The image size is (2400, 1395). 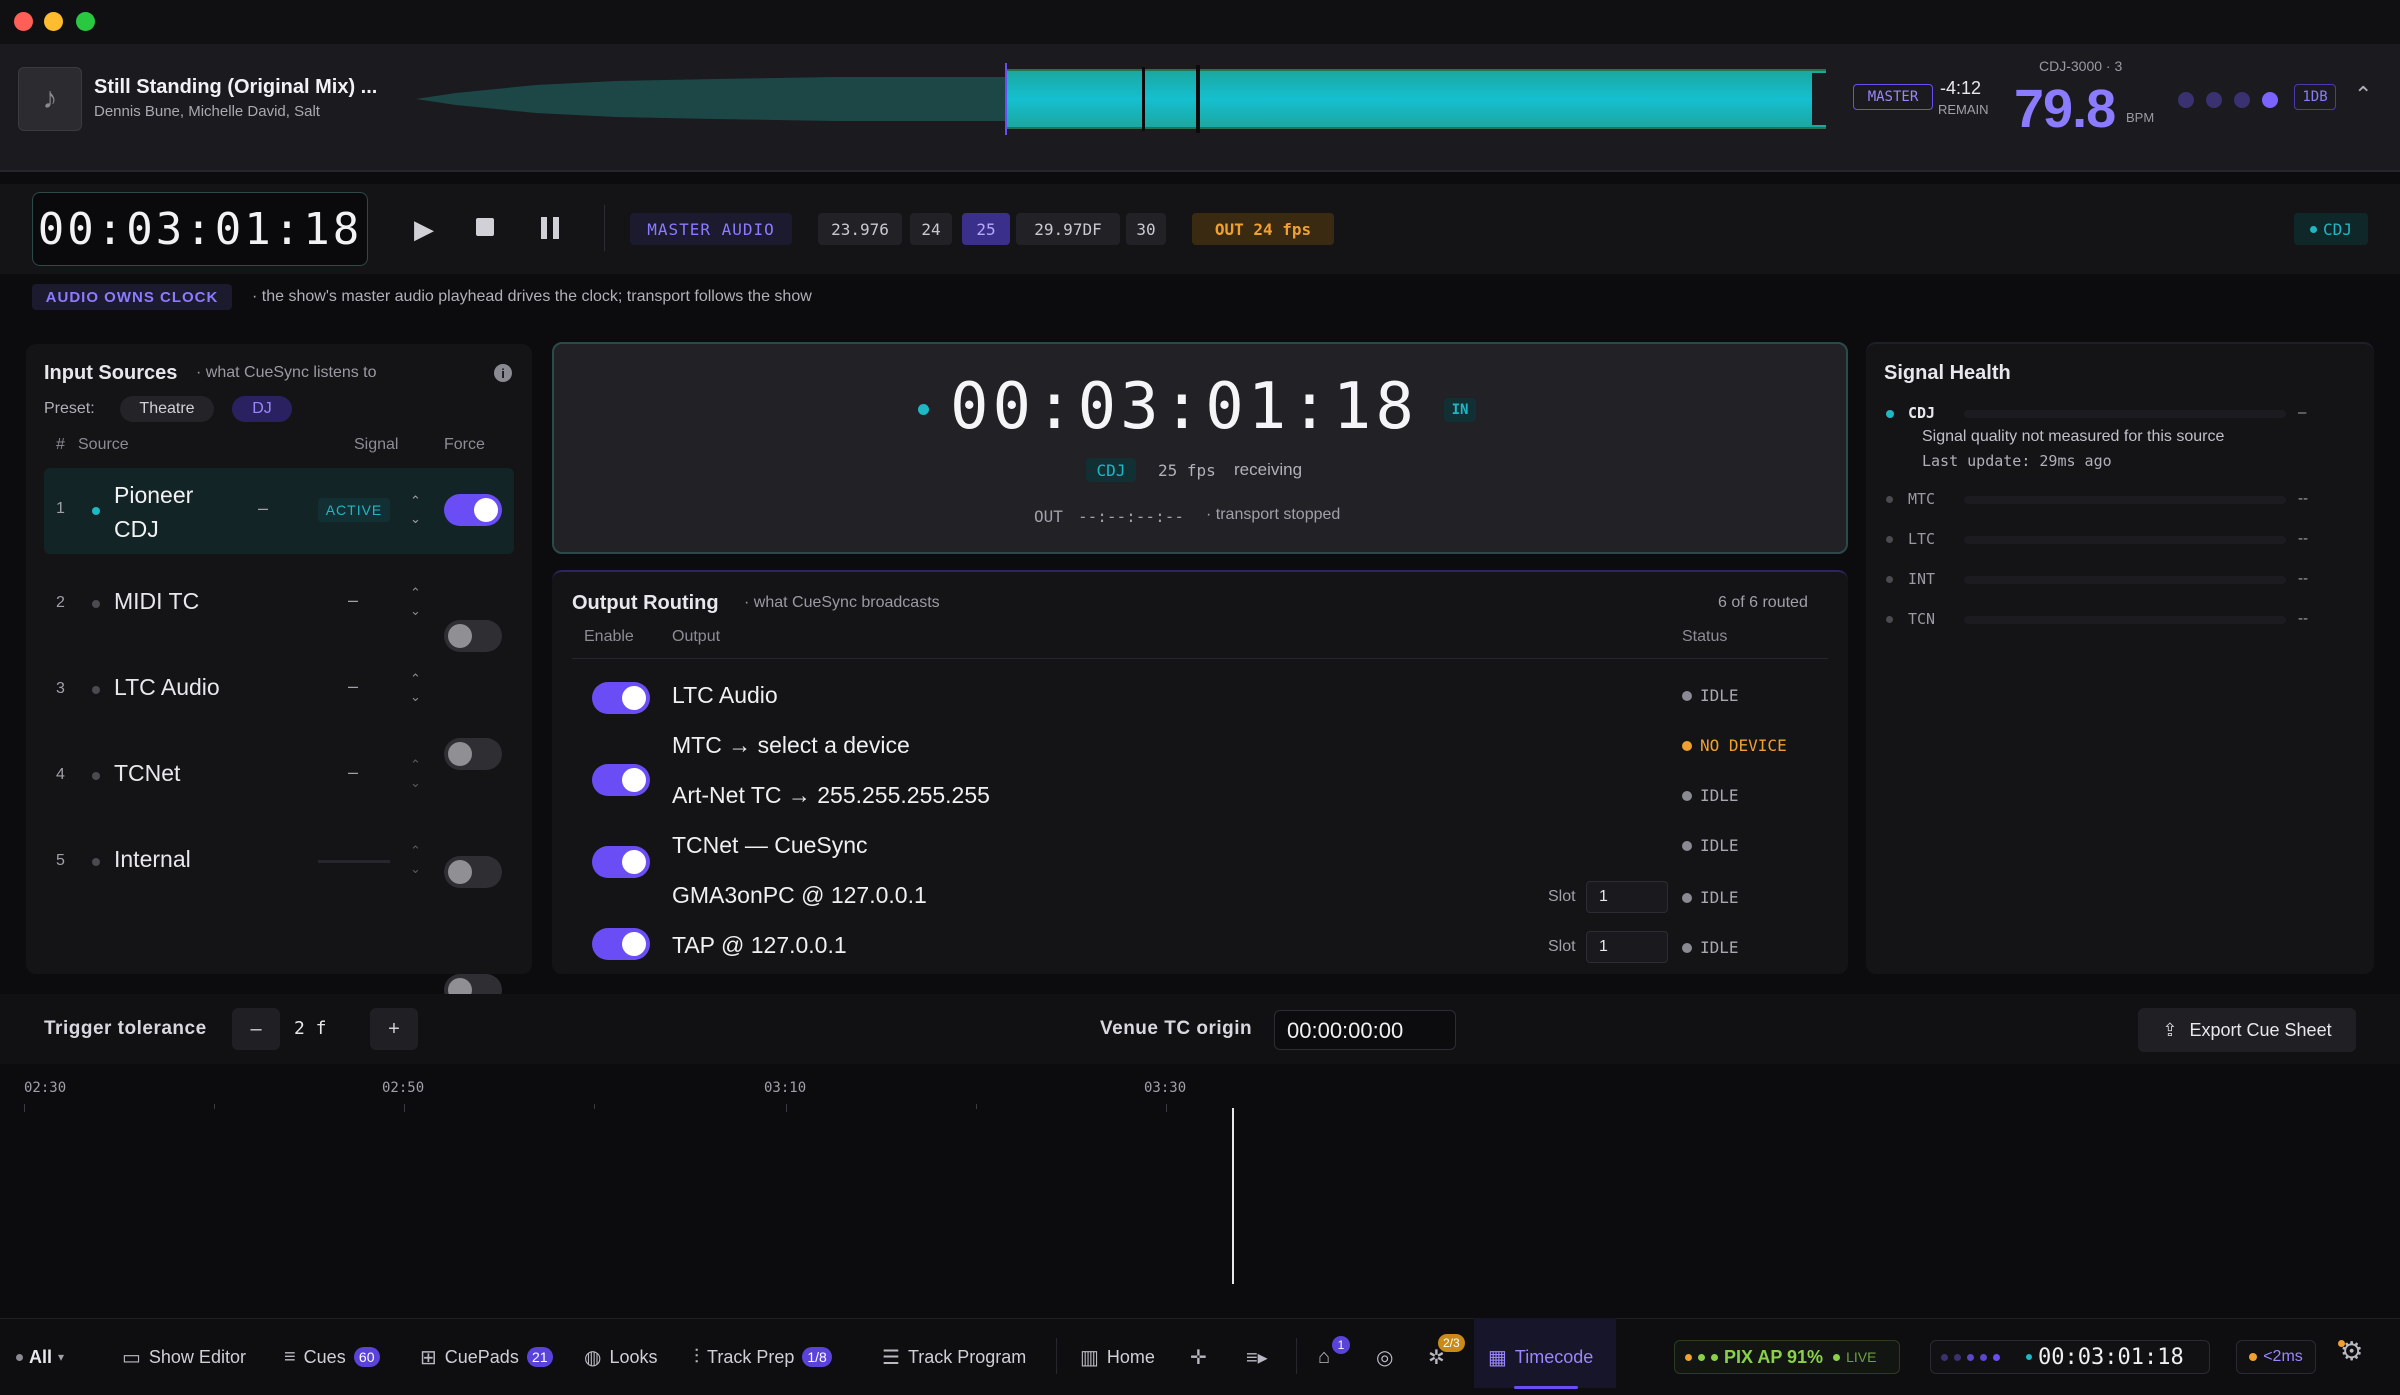 I want to click on tolerance-increase-button: +, so click(x=394, y=1029).